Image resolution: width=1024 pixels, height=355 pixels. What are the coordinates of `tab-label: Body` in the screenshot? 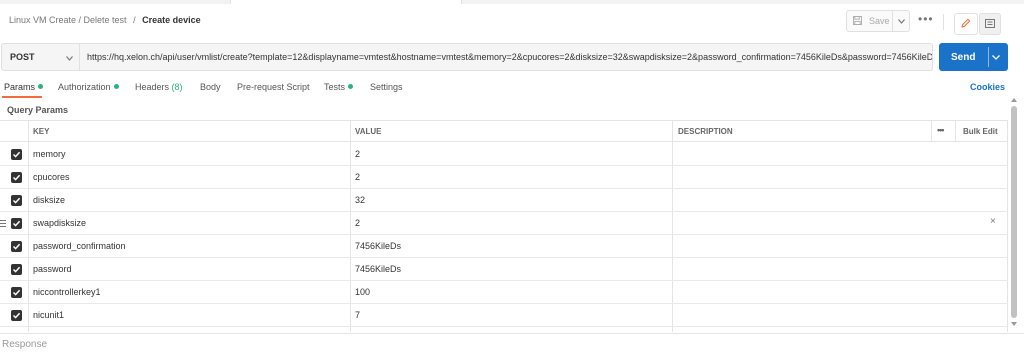 It's located at (210, 87).